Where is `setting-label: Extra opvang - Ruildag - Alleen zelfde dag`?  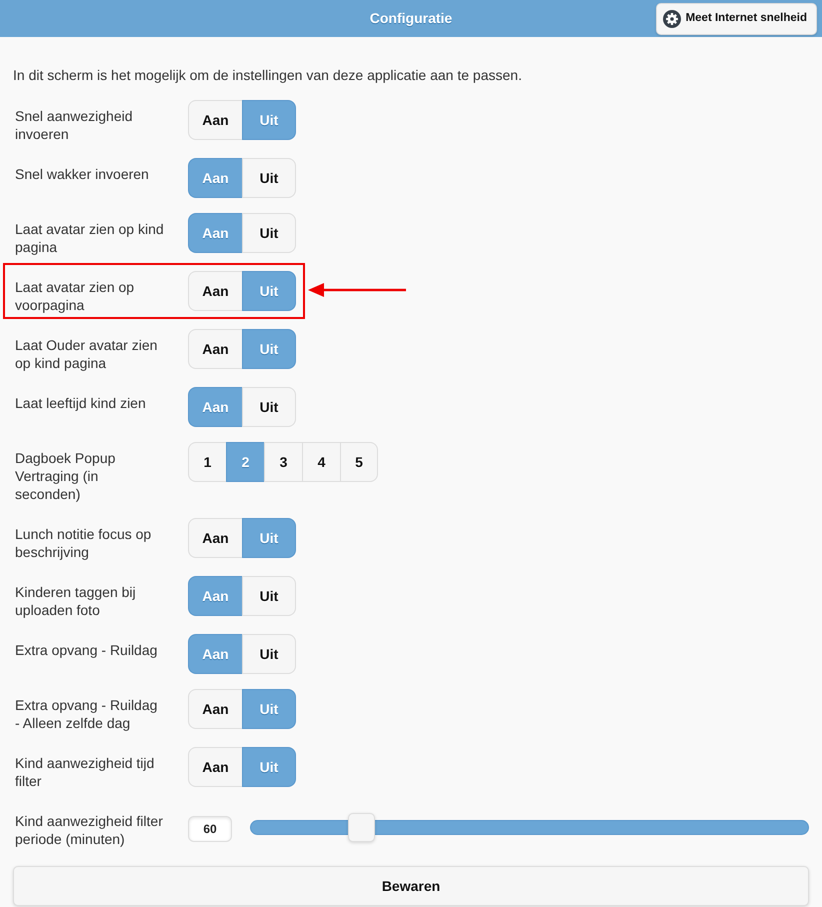 setting-label: Extra opvang - Ruildag - Alleen zelfde dag is located at coordinates (86, 714).